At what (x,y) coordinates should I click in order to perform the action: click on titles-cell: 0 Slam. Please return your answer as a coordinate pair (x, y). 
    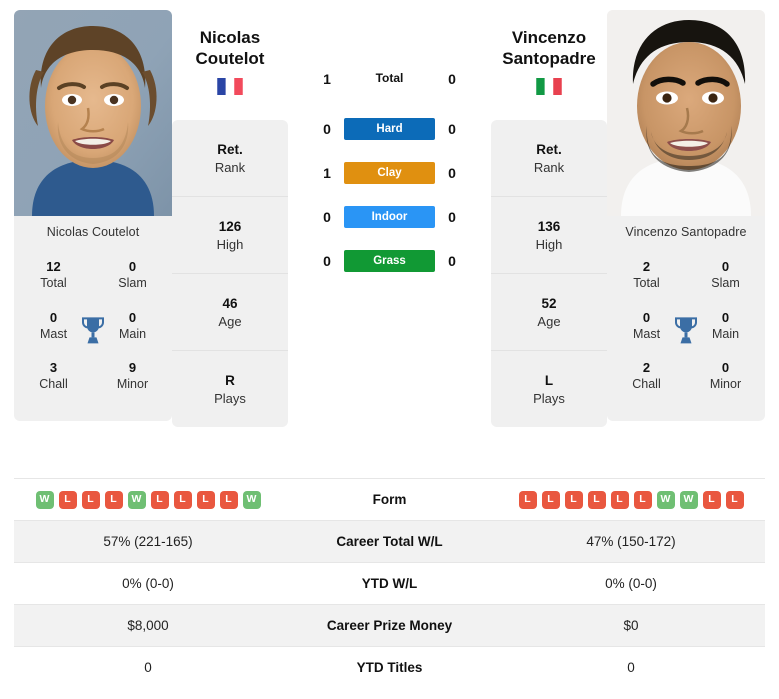
    Looking at the image, I should click on (132, 276).